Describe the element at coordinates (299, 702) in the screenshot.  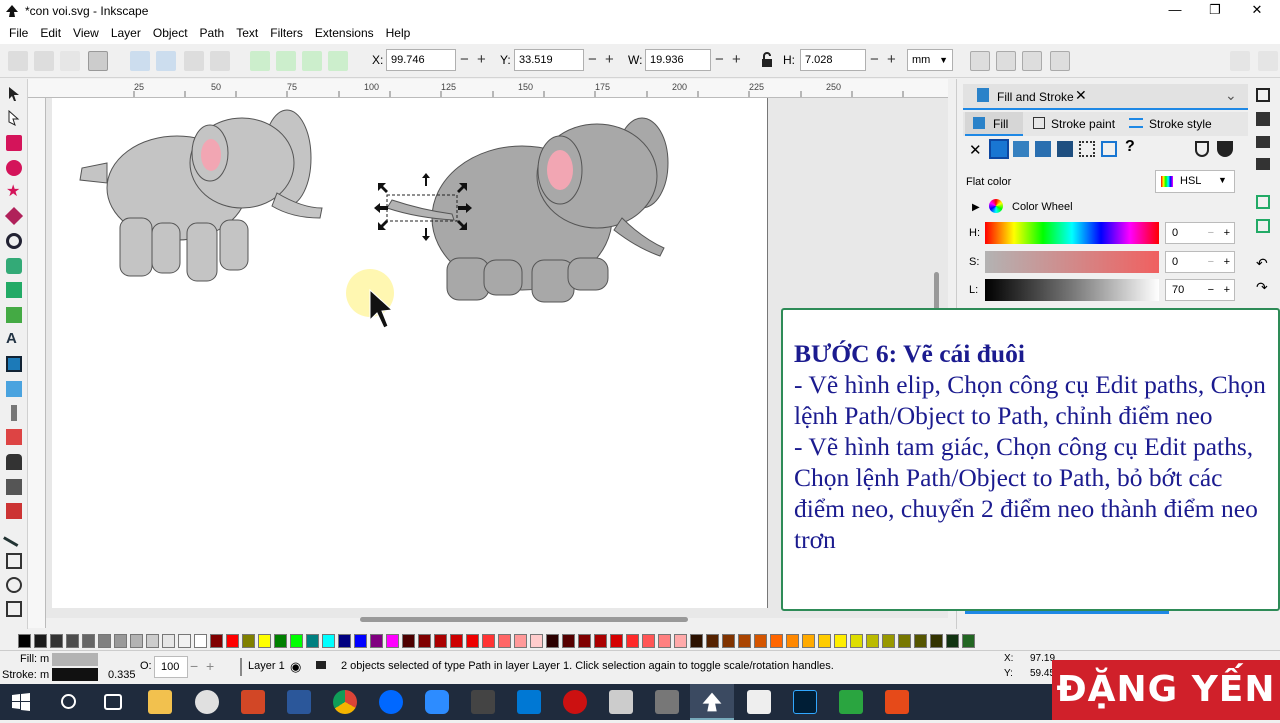
I see `word-icon` at that location.